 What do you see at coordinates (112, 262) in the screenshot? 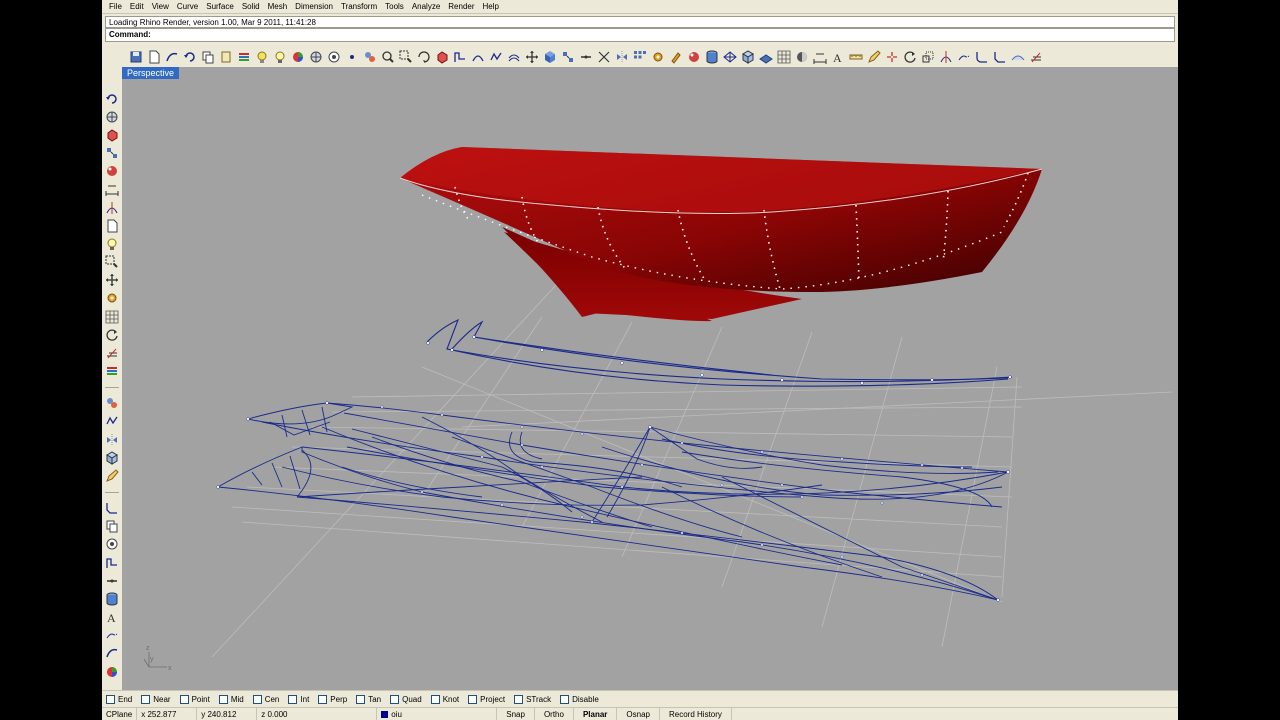
I see `freeform-icon` at bounding box center [112, 262].